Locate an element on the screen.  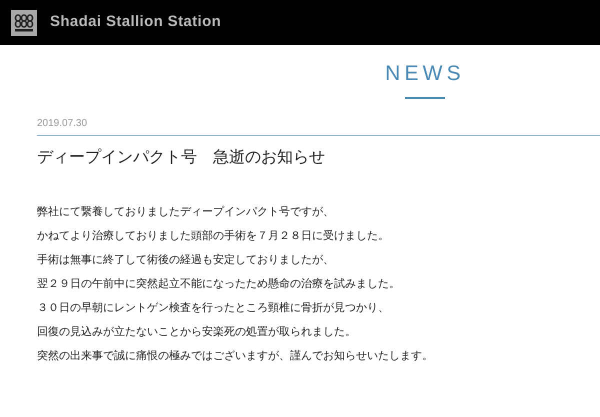
section-title: NEWS is located at coordinates (425, 74).